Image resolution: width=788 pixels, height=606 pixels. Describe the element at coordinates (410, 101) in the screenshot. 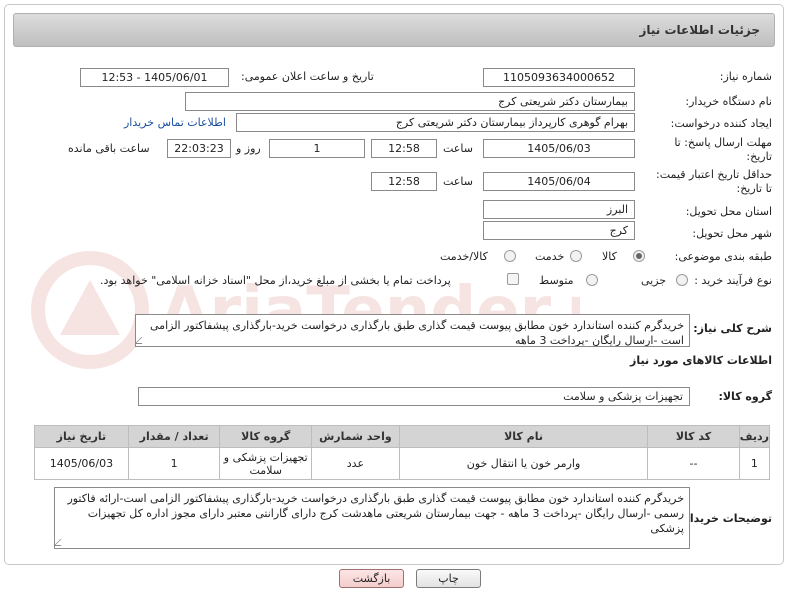

I see `buyer-org-field: بیمارستان دکتر شریعتی کرج` at that location.